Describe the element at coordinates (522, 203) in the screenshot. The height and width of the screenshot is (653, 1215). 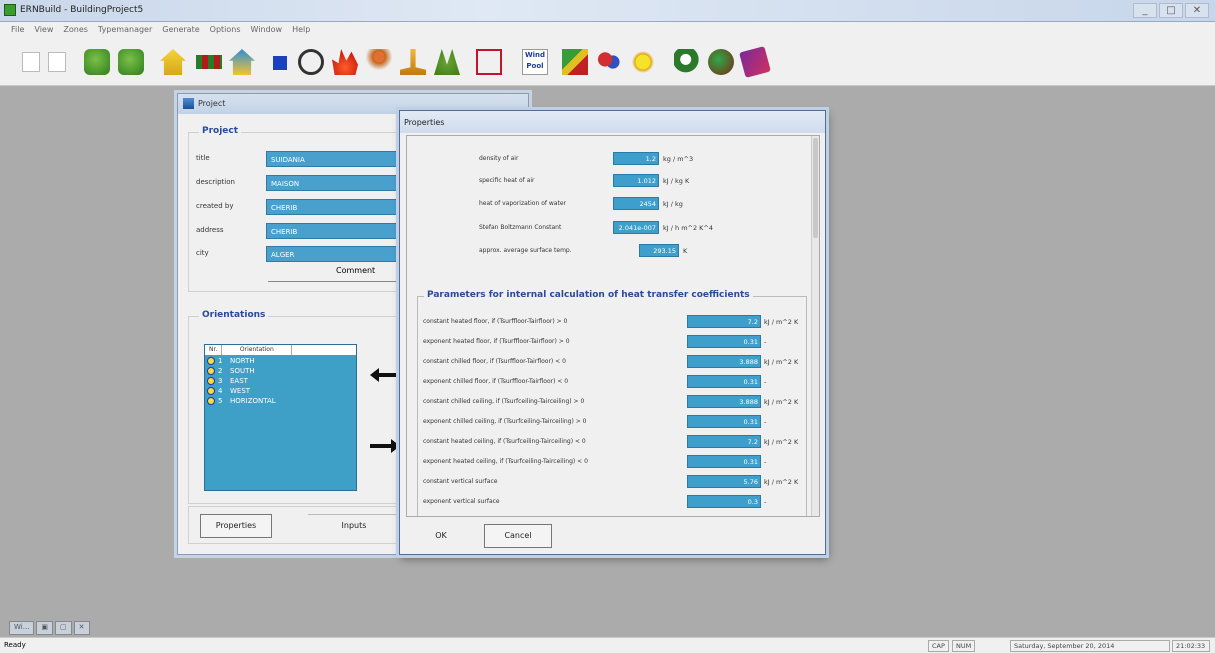
I see `param-label: heat of vaporization of water` at that location.